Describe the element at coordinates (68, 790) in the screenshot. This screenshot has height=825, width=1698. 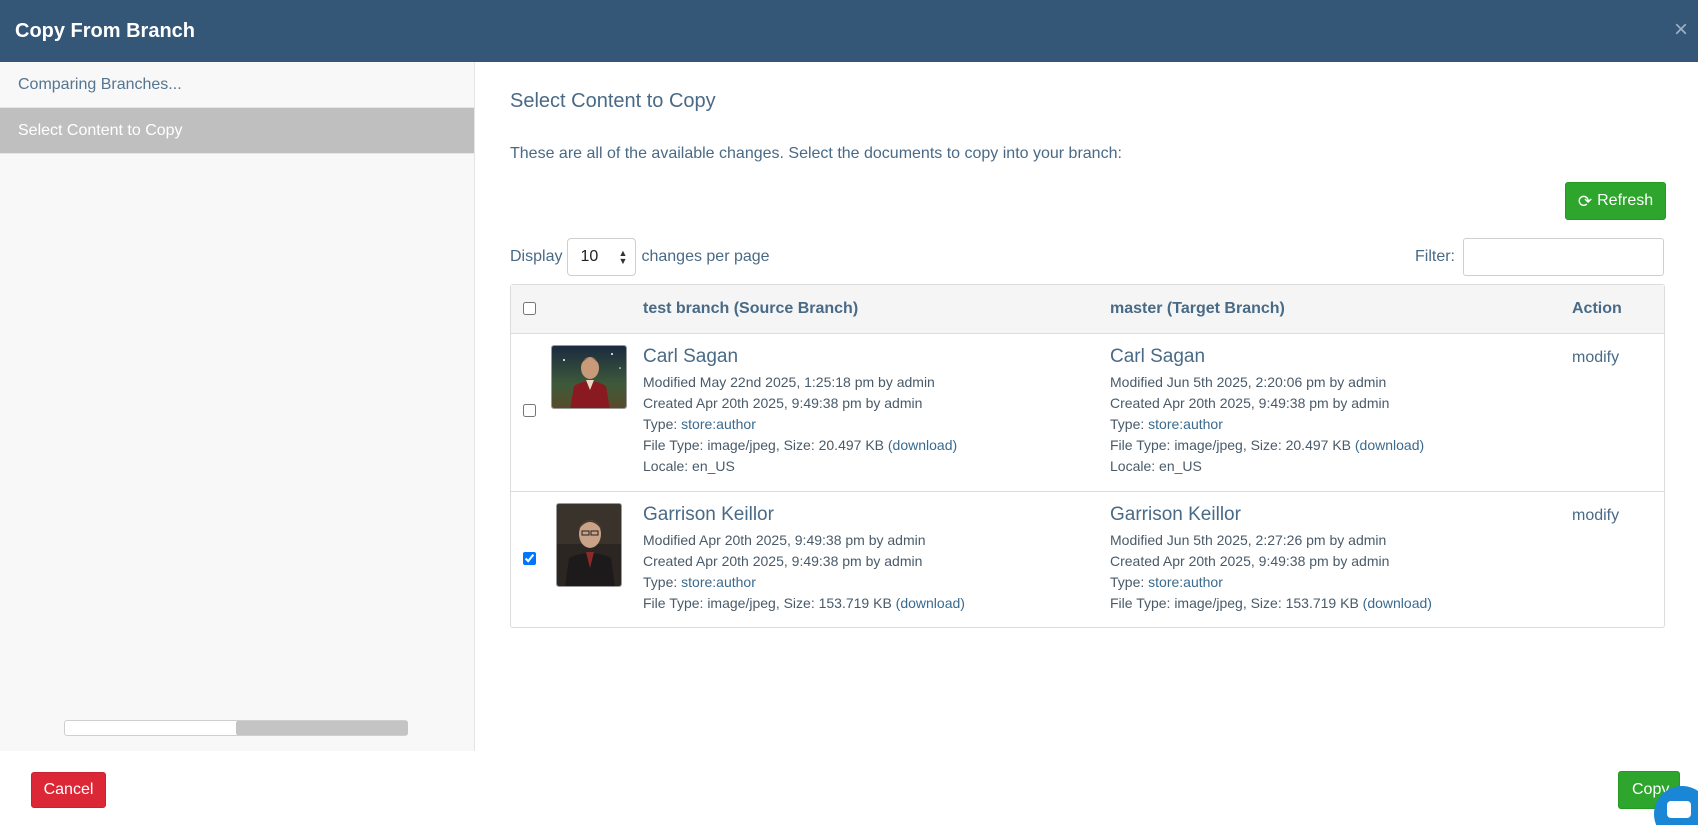
I see `cancel-button: Cancel` at that location.